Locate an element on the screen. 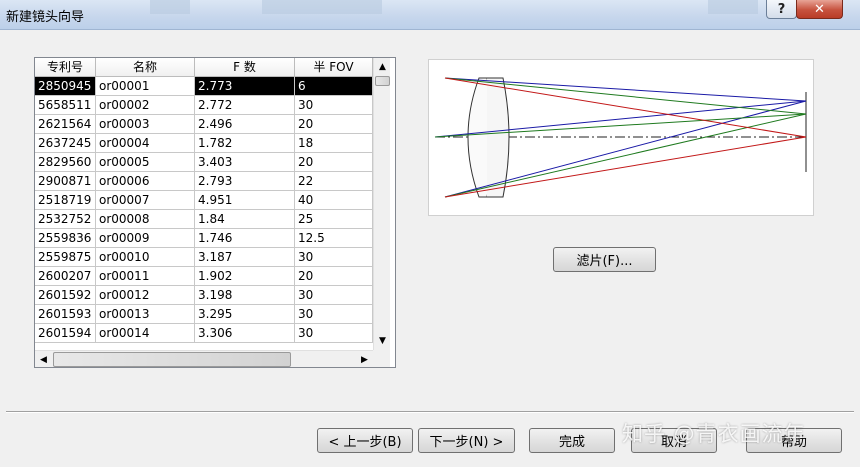 The width and height of the screenshot is (860, 467). column-header-patent-no: 专利号 is located at coordinates (65, 67).